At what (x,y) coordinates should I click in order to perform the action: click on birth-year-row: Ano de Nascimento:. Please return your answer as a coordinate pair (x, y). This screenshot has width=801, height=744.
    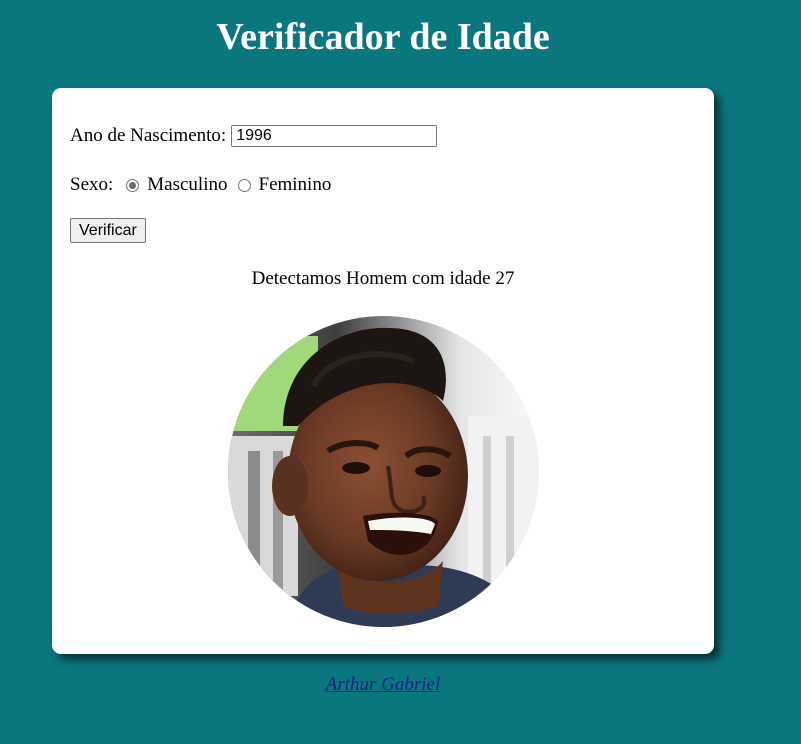
    Looking at the image, I should click on (254, 136).